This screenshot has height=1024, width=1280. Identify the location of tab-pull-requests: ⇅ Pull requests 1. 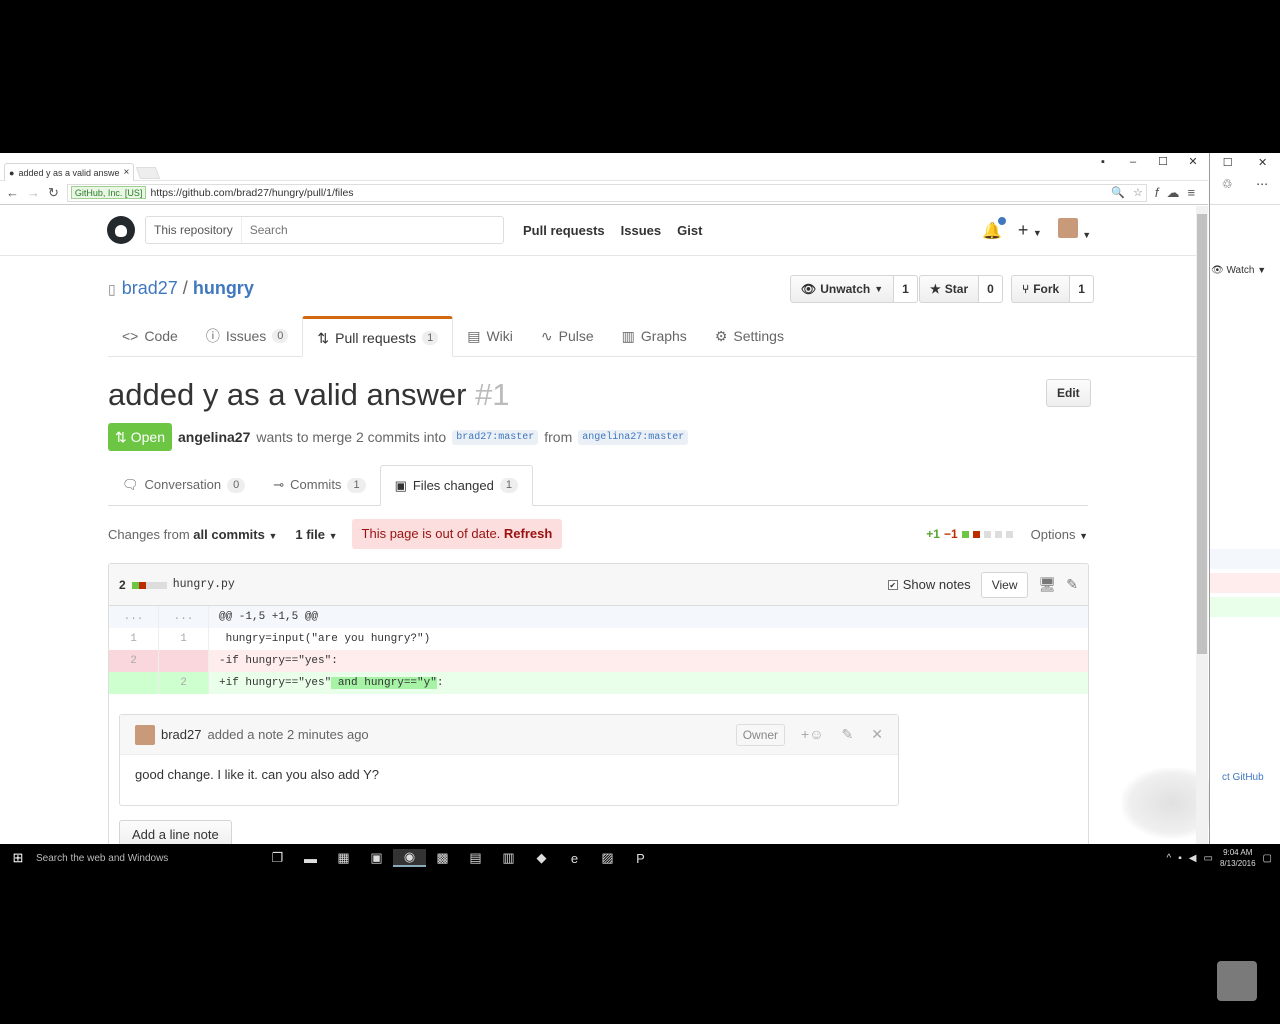
(378, 336).